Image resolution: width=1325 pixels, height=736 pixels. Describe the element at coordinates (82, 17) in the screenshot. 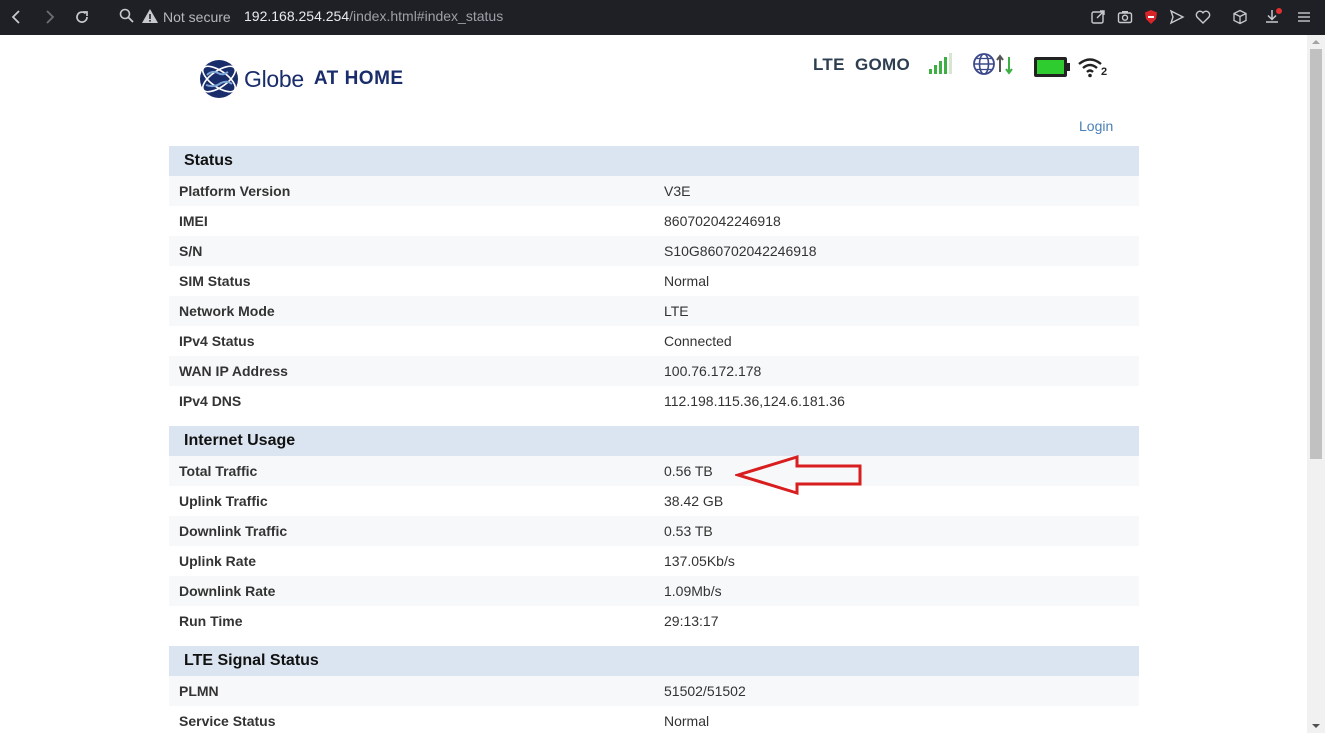

I see `reload-icon` at that location.